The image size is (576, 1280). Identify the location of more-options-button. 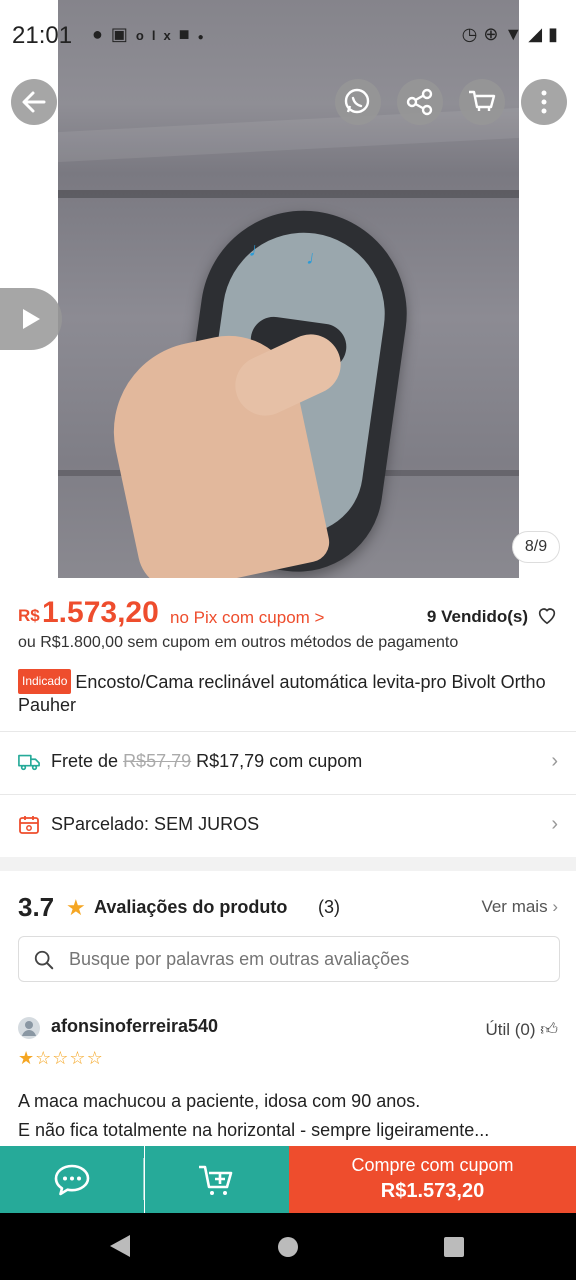
(544, 102).